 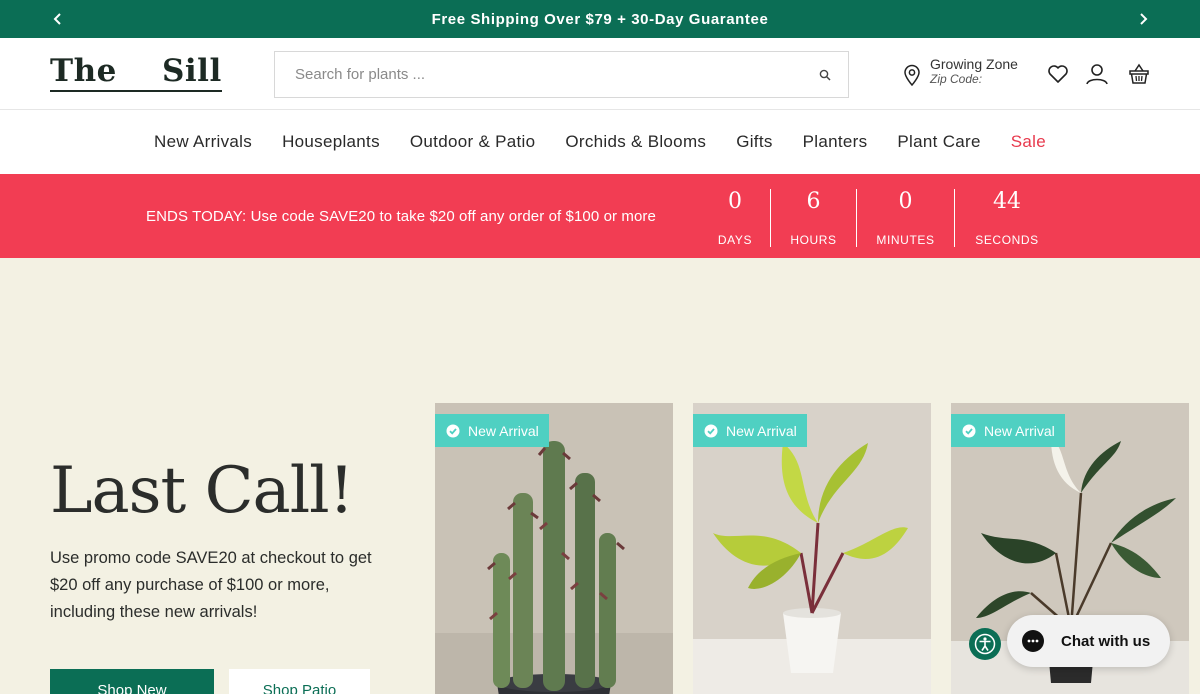 I want to click on countdown-value: 44, so click(x=1007, y=201).